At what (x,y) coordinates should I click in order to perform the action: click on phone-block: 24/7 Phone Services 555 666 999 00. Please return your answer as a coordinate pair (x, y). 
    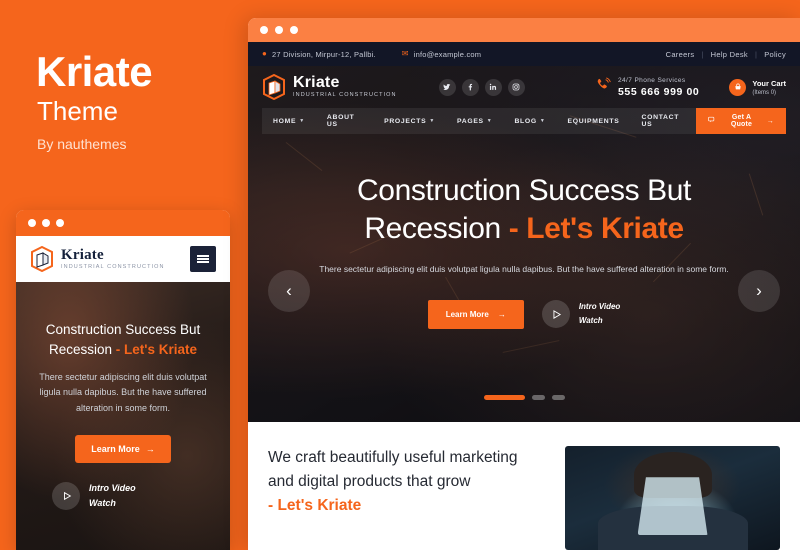
    Looking at the image, I should click on (647, 87).